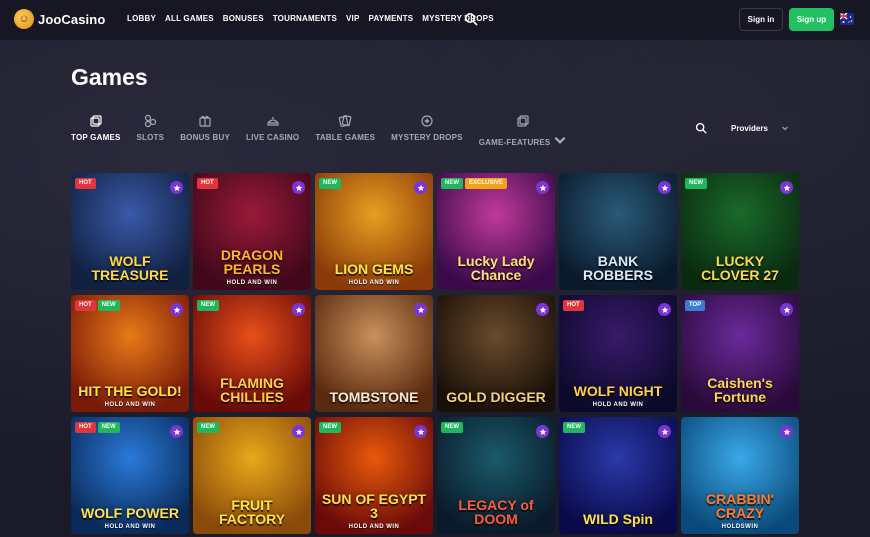  Describe the element at coordinates (761, 19) in the screenshot. I see `sign-in-button: Sign in` at that location.